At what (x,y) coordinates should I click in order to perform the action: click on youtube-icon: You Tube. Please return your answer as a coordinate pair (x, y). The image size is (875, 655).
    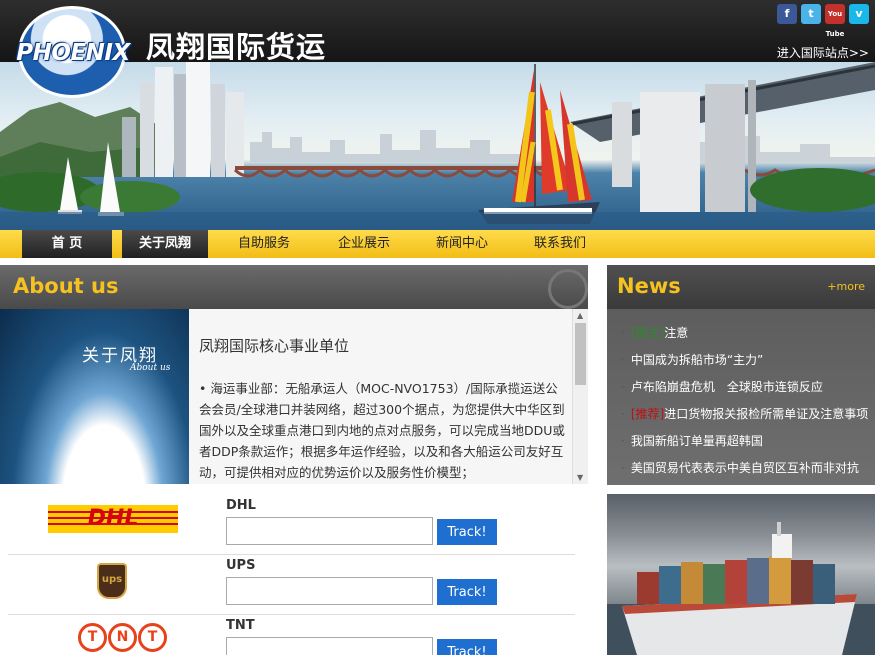
    Looking at the image, I should click on (835, 21).